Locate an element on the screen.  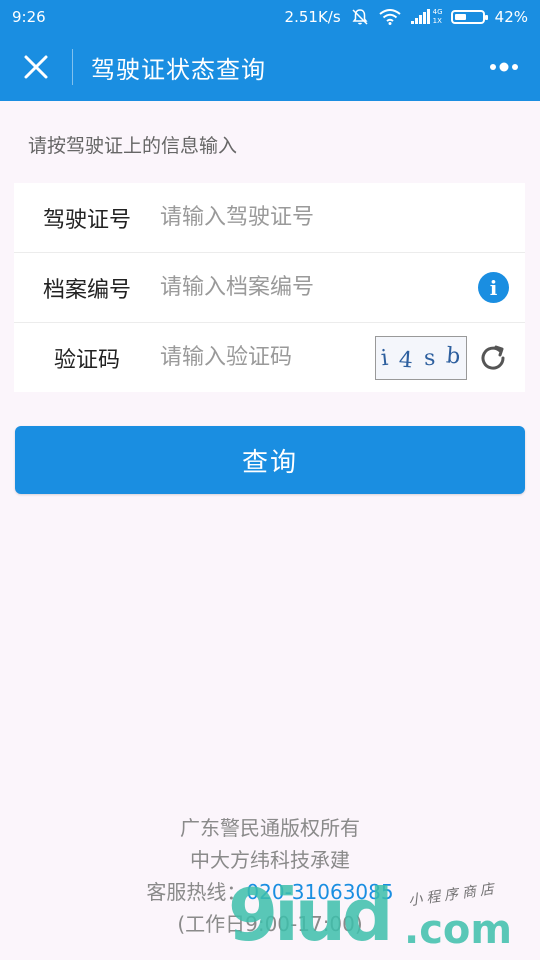
captcha-row: 验证码 i 4 s b is located at coordinates (269, 357).